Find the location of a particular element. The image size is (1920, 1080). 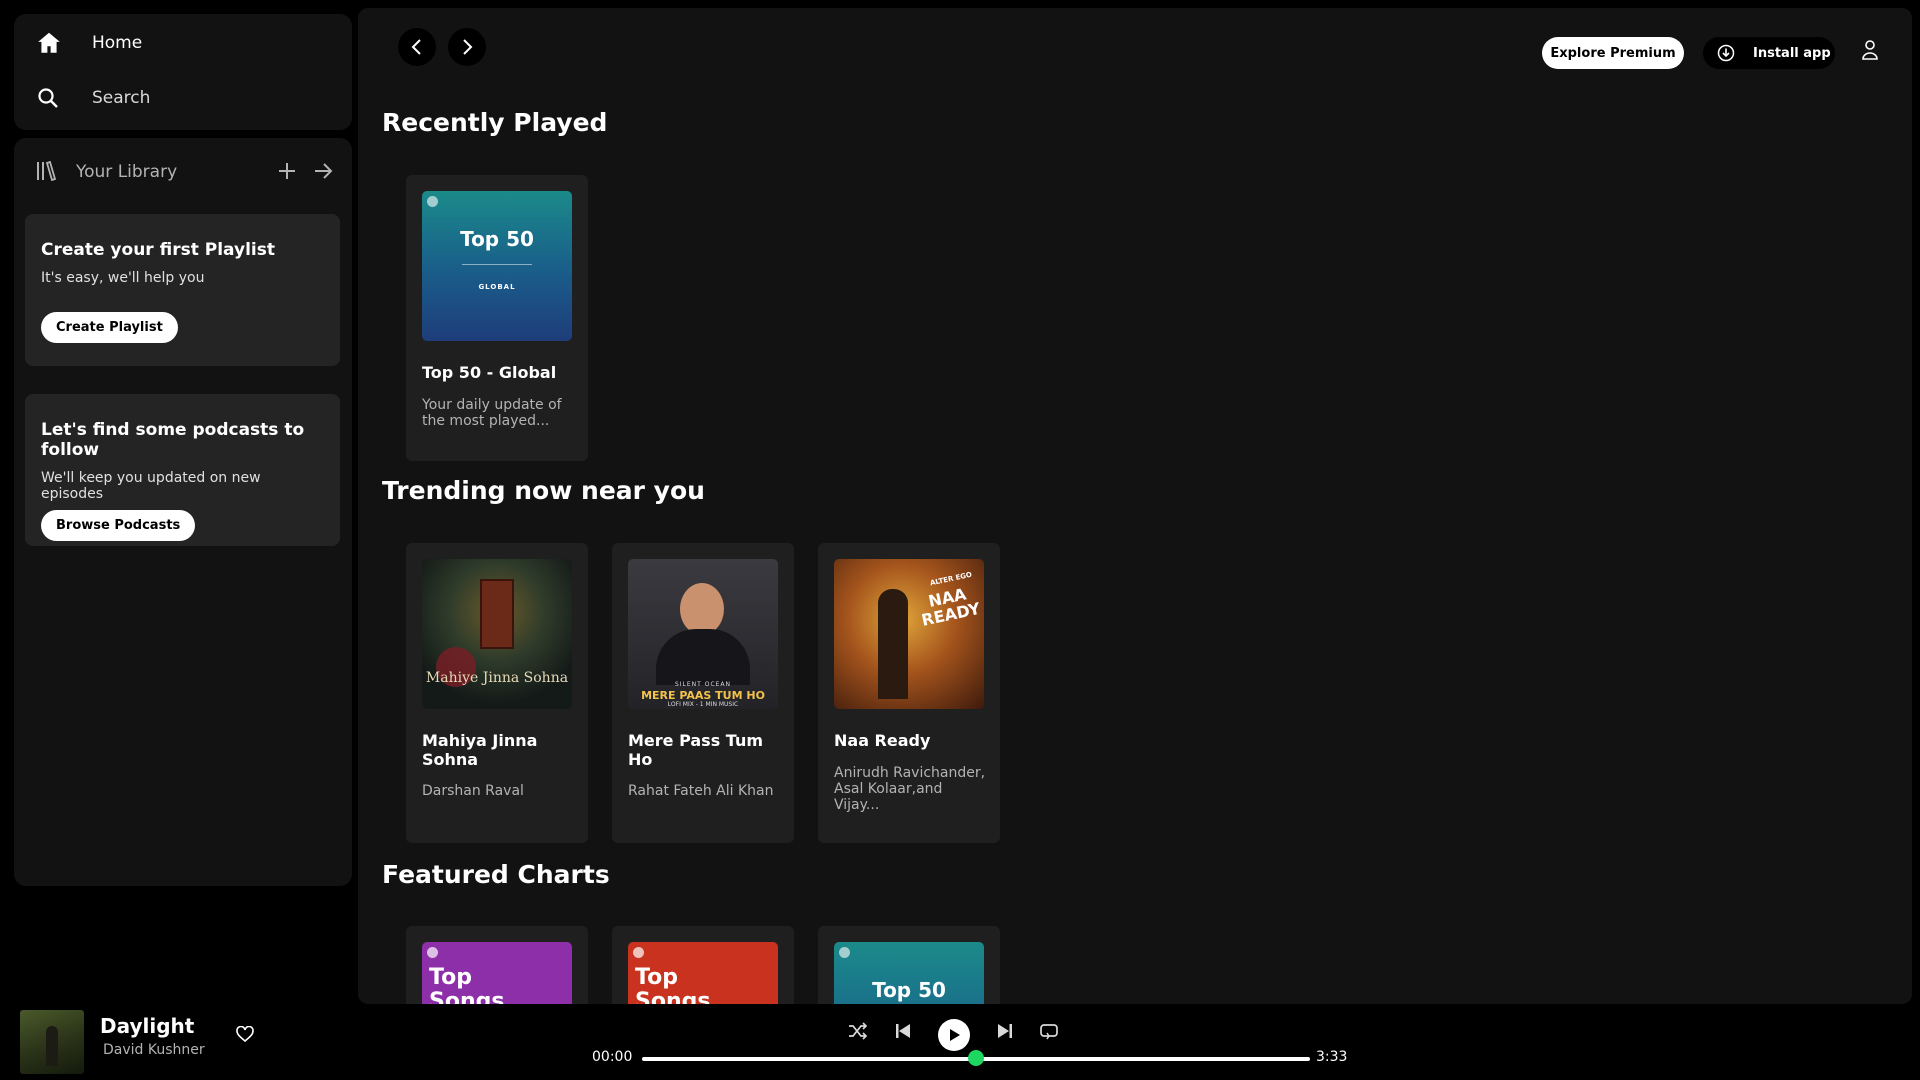

explore-premium-button: Explore Premium is located at coordinates (1613, 53).